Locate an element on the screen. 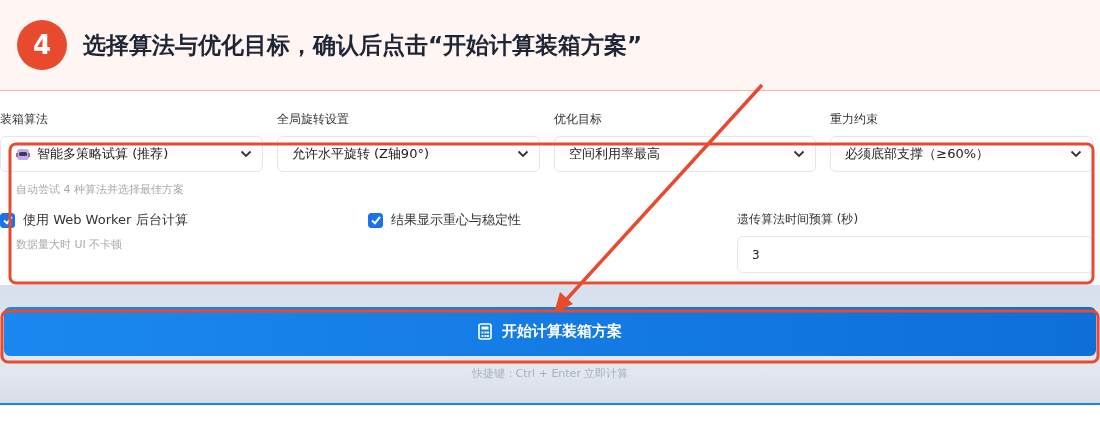  field-label: 重力约束 is located at coordinates (854, 119).